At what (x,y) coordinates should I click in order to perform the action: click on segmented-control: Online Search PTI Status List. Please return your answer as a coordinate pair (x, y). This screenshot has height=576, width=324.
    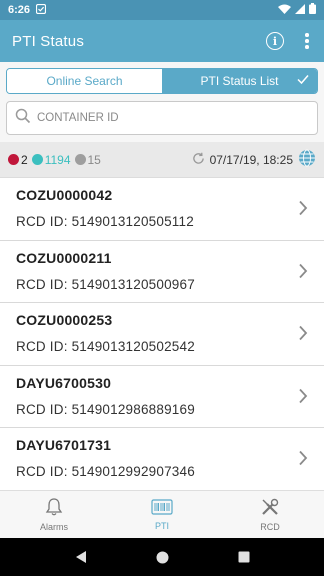
    Looking at the image, I should click on (162, 81).